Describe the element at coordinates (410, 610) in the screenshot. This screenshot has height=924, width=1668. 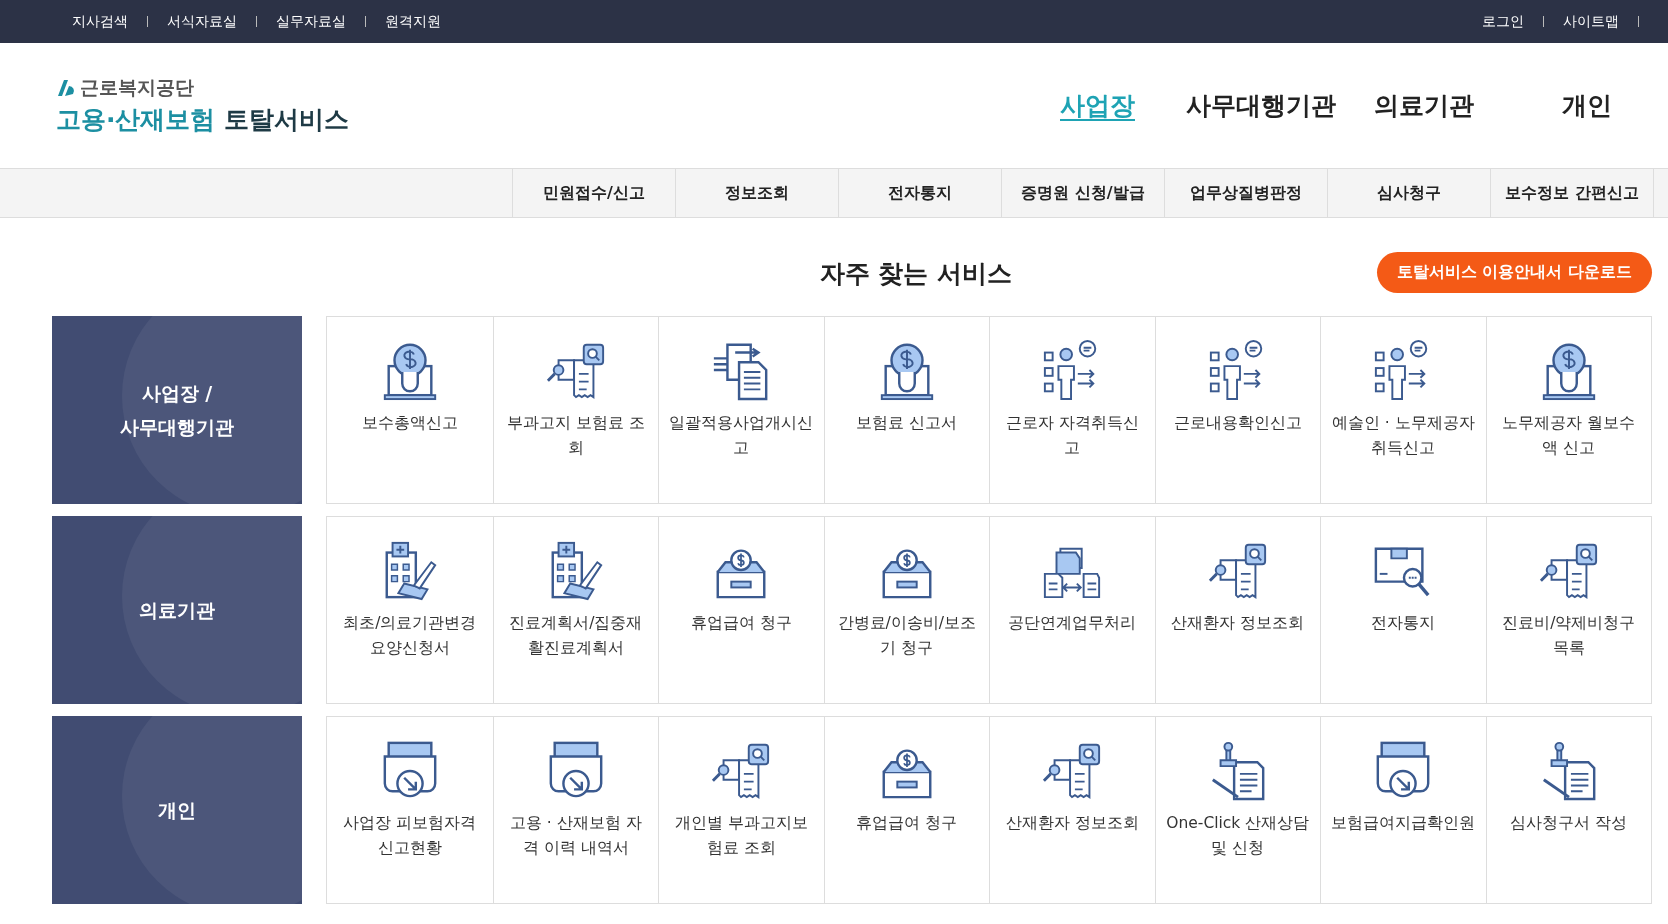
I see `service-tile: 최초/의료기관변경요양신청서` at that location.